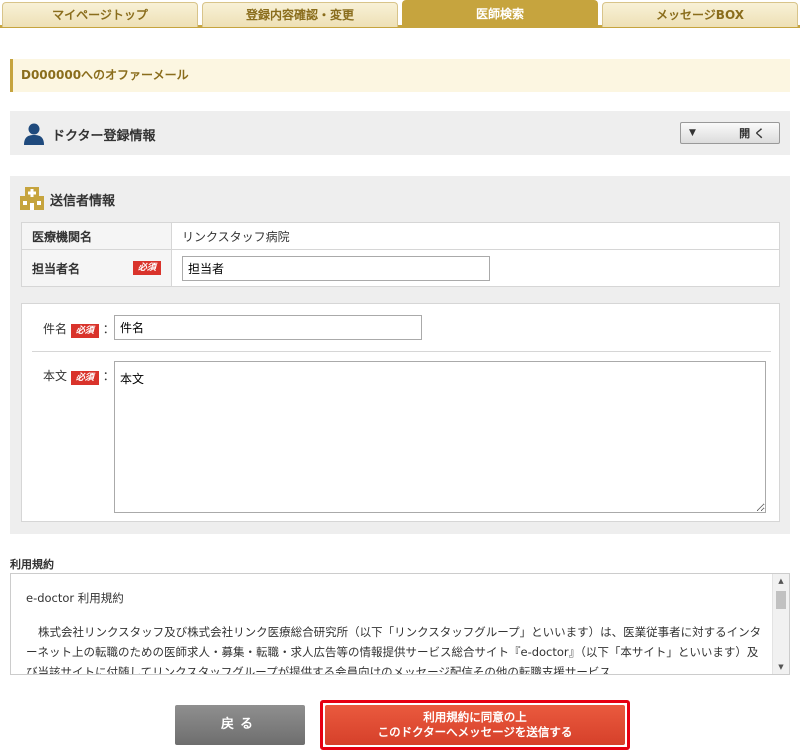 The image size is (800, 753). I want to click on divider, so click(401, 351).